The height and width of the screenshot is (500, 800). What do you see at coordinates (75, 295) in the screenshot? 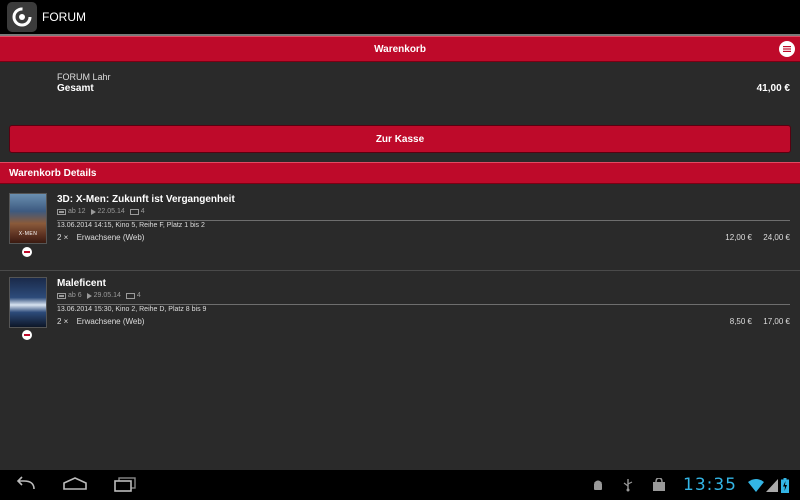
I see `age-rating: ab 6` at bounding box center [75, 295].